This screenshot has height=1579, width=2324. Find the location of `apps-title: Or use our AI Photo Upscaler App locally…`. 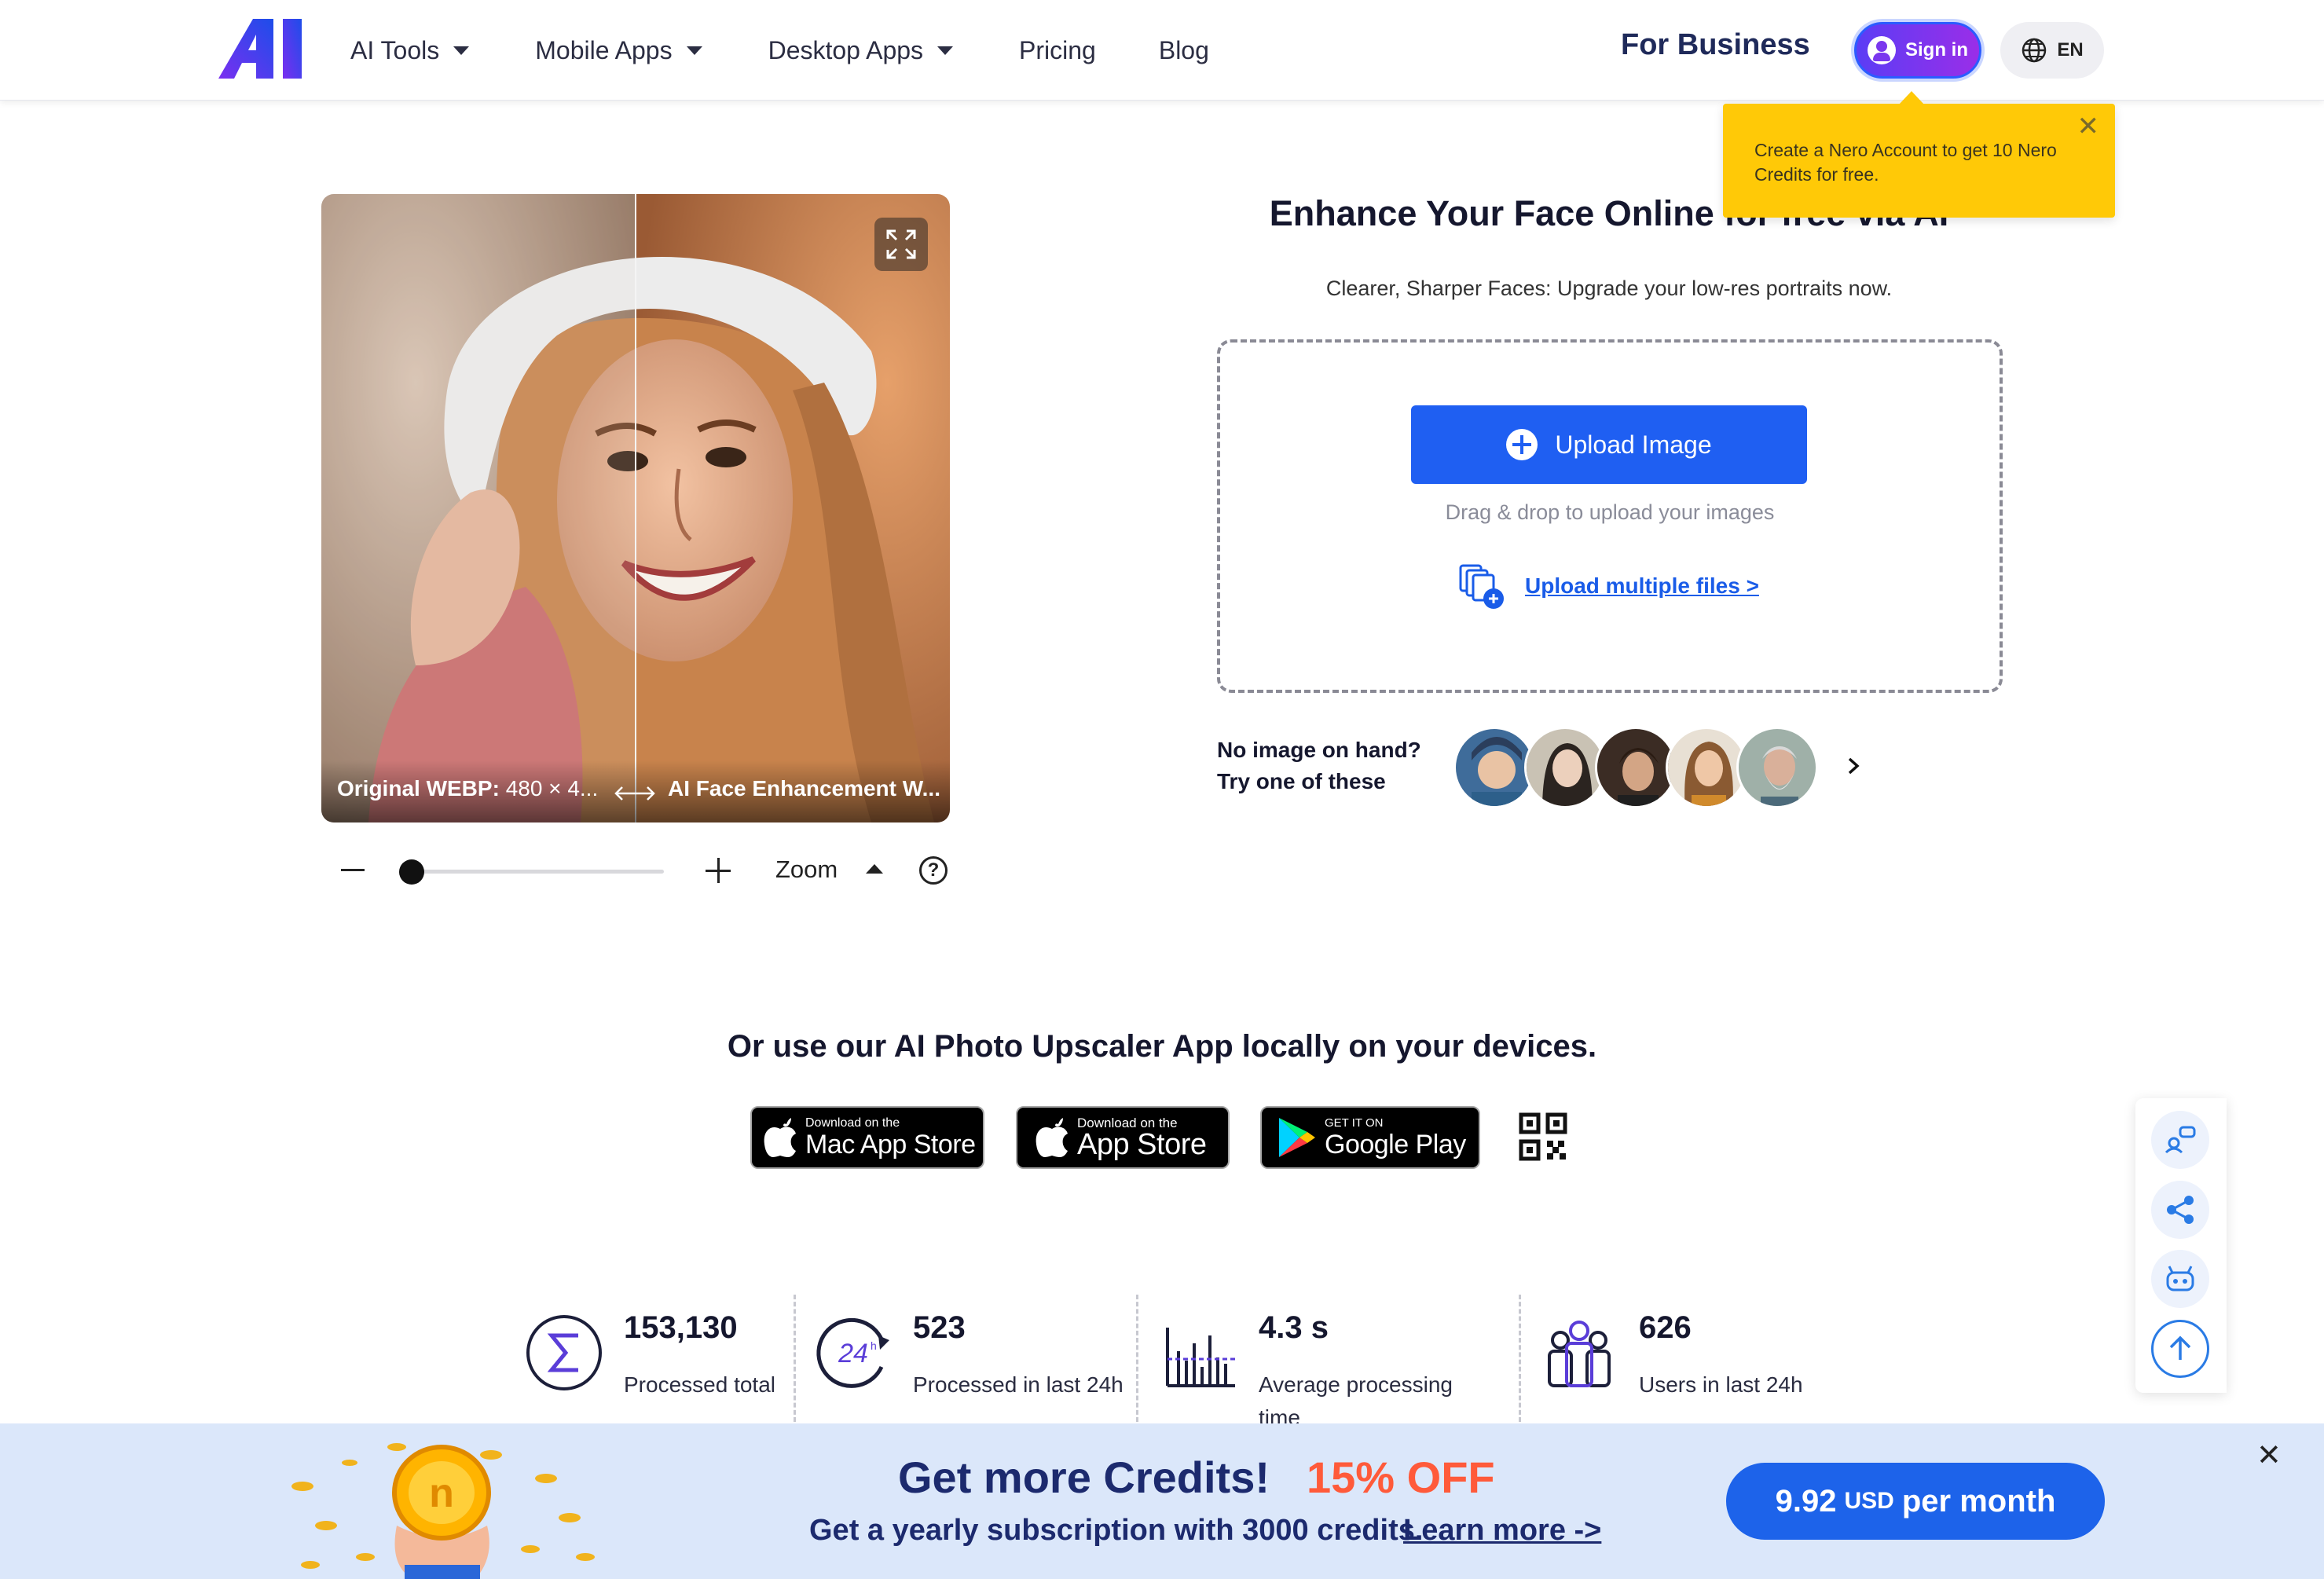

apps-title: Or use our AI Photo Upscaler App locally… is located at coordinates (1162, 1046).